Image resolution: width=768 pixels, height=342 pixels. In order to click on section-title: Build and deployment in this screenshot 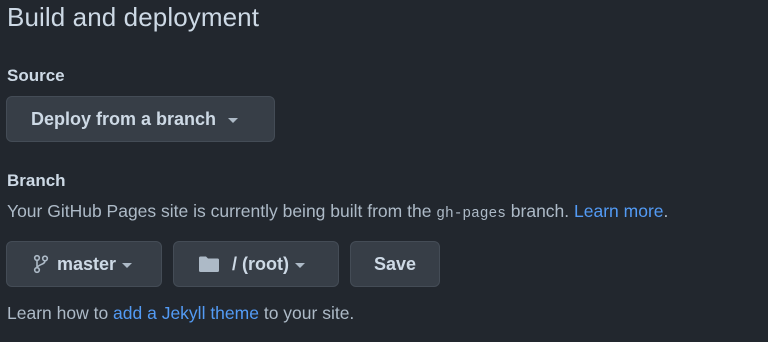, I will do `click(133, 17)`.